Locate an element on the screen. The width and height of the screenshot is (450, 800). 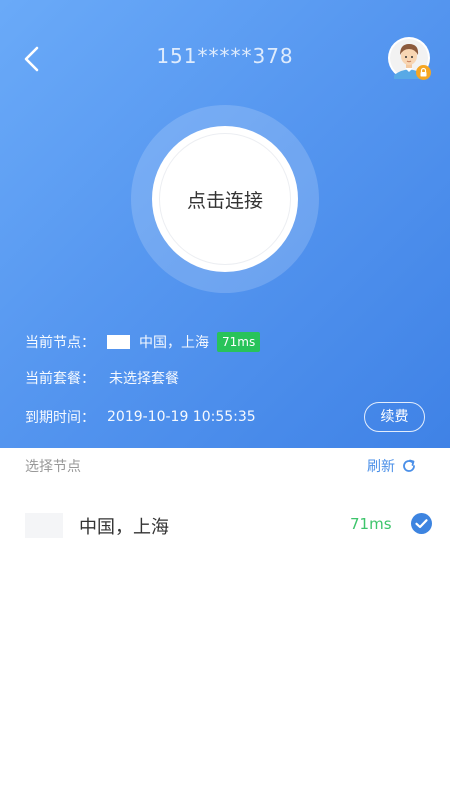
current-node-row: 当前节点： 中国，上海 71ms is located at coordinates (143, 342).